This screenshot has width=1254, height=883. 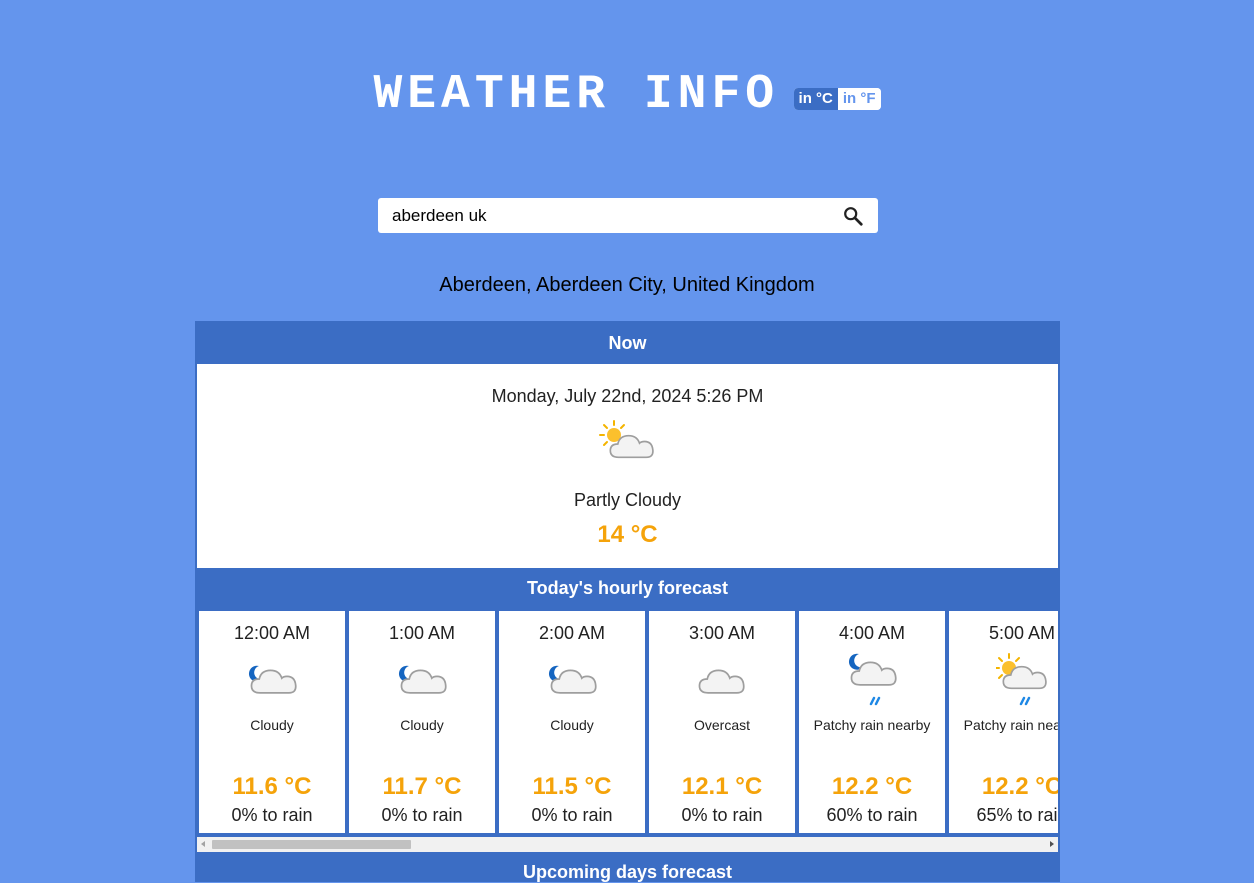 What do you see at coordinates (203, 844) in the screenshot?
I see `scroll-left-arrow-icon` at bounding box center [203, 844].